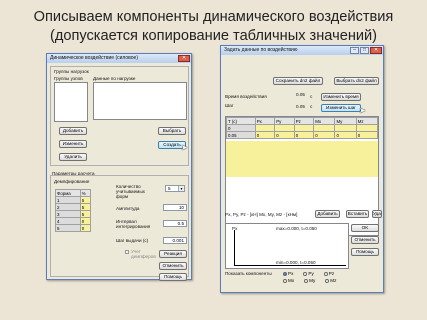  I want to click on count-select: 5 ▾, so click(175, 188).